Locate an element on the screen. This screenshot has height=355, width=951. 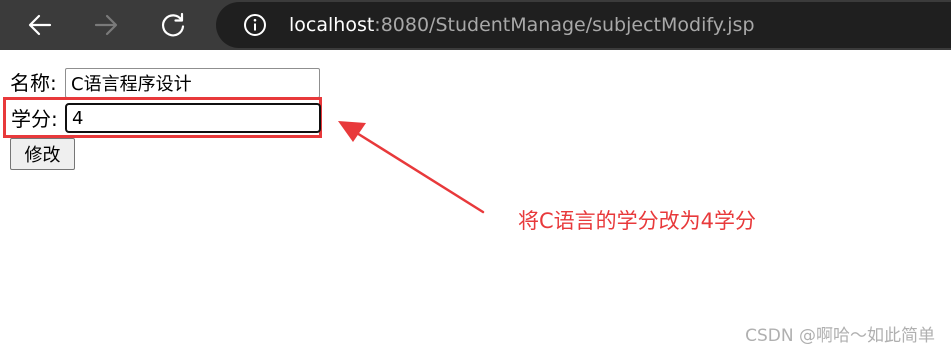
annotation-text: 将C语言的学分改为4学分 is located at coordinates (637, 221).